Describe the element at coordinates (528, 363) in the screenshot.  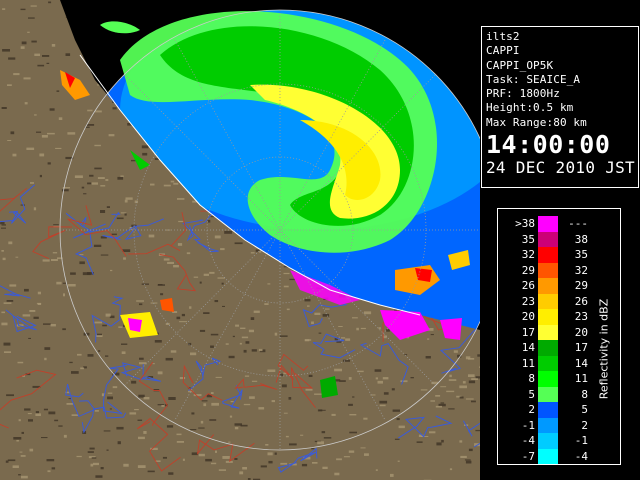
I see `legend-lower-value: 11` at that location.